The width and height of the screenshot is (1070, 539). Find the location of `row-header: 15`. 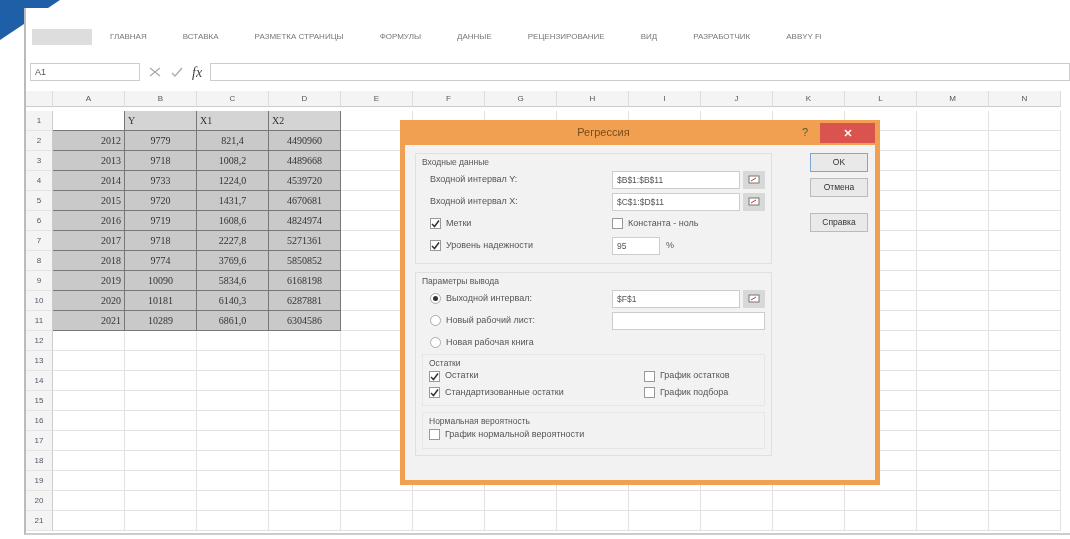

row-header: 15 is located at coordinates (39, 401).